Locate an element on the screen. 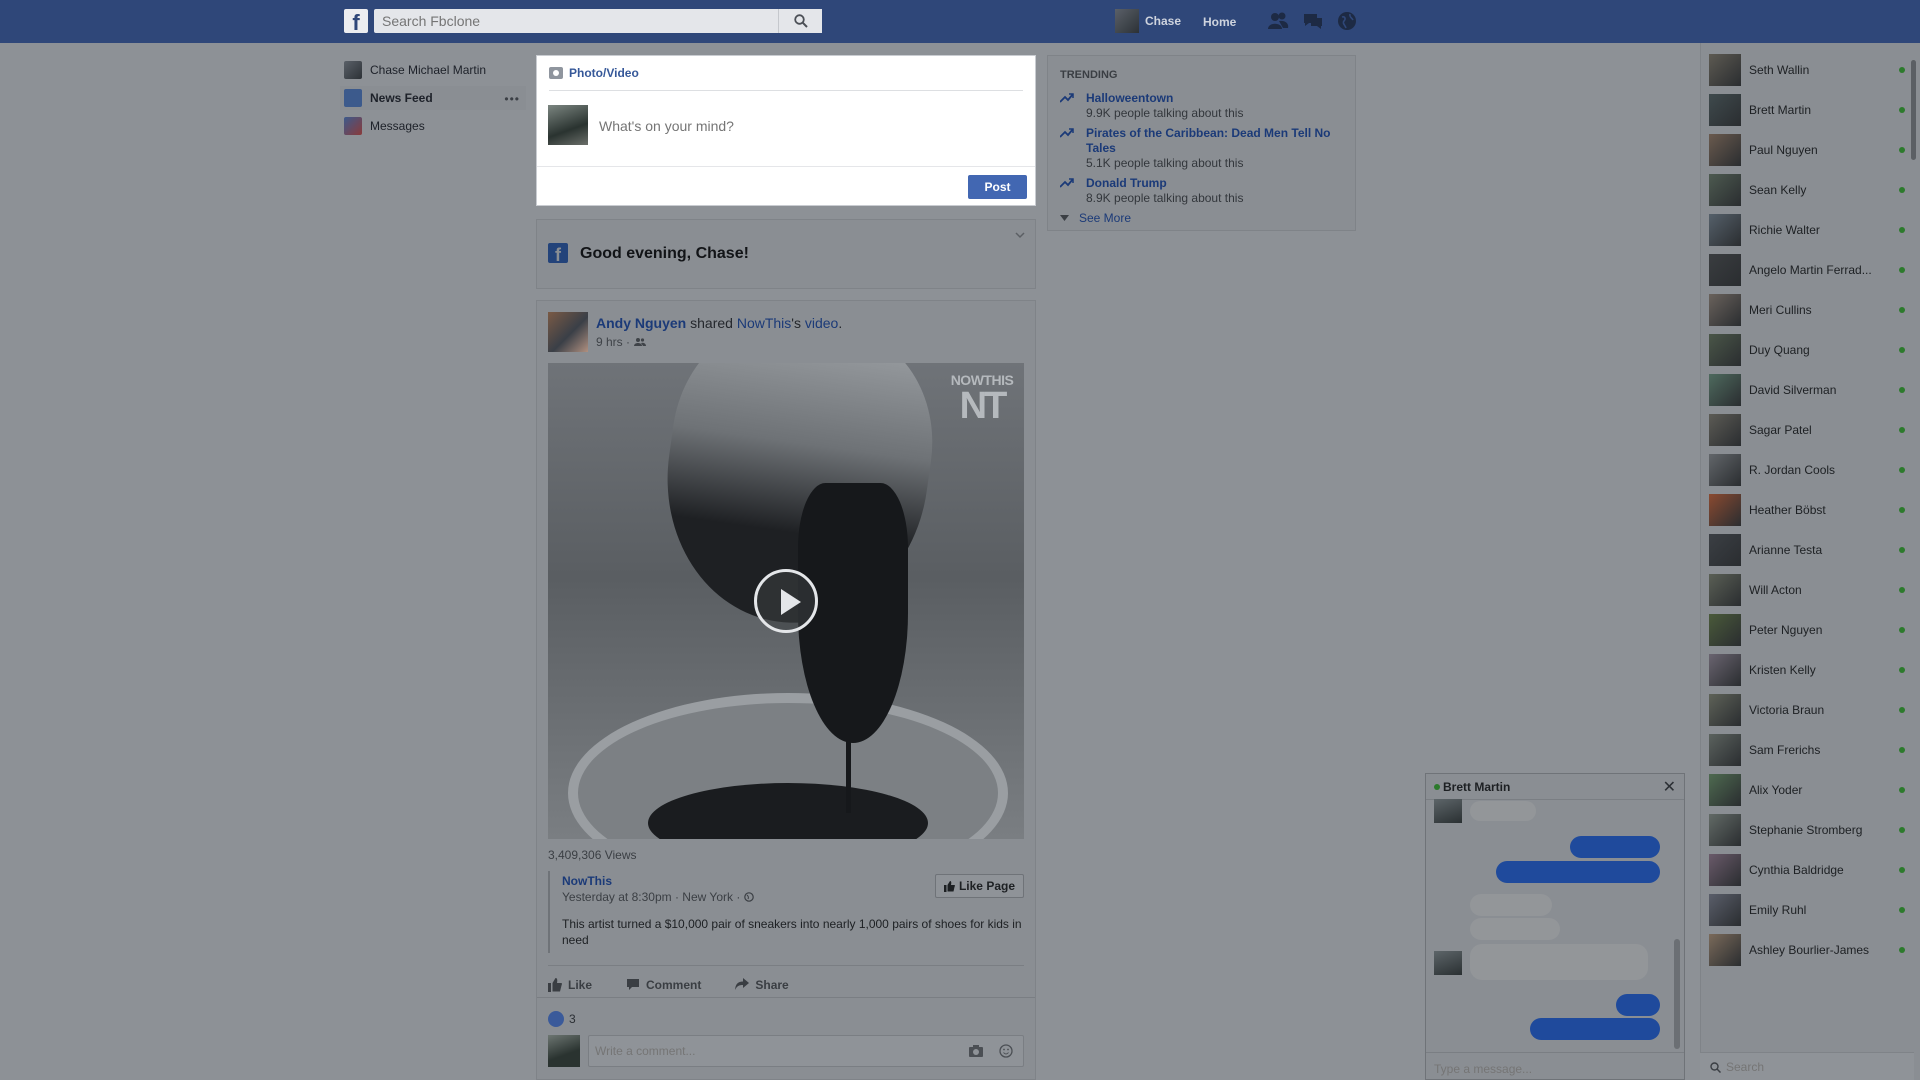 This screenshot has height=1080, width=1920. like-button: Like is located at coordinates (570, 984).